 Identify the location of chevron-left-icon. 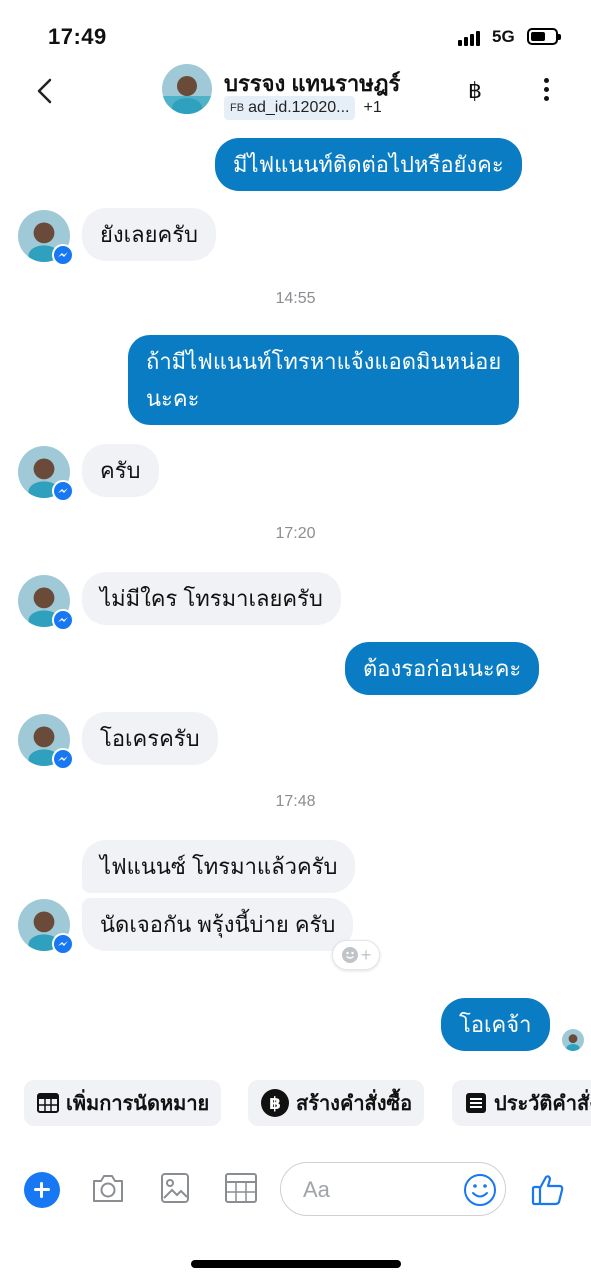
(44, 91).